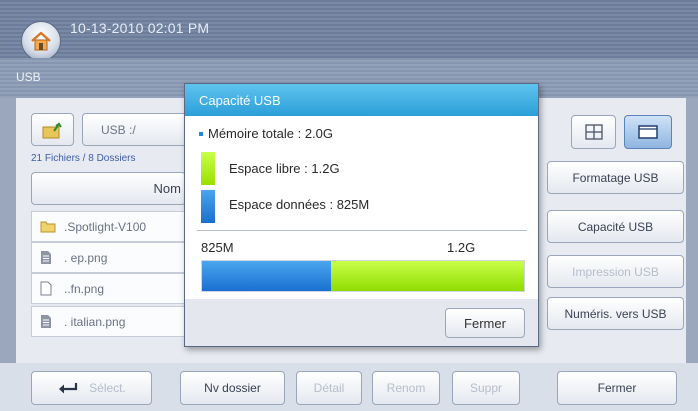  Describe the element at coordinates (486, 388) in the screenshot. I see `delete-button: Suppr` at that location.